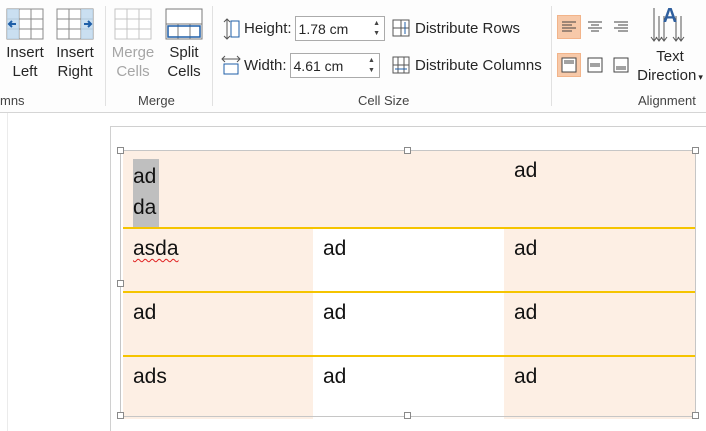 The height and width of the screenshot is (431, 706). Describe the element at coordinates (667, 100) in the screenshot. I see `alignment-group-label: Alignment` at that location.